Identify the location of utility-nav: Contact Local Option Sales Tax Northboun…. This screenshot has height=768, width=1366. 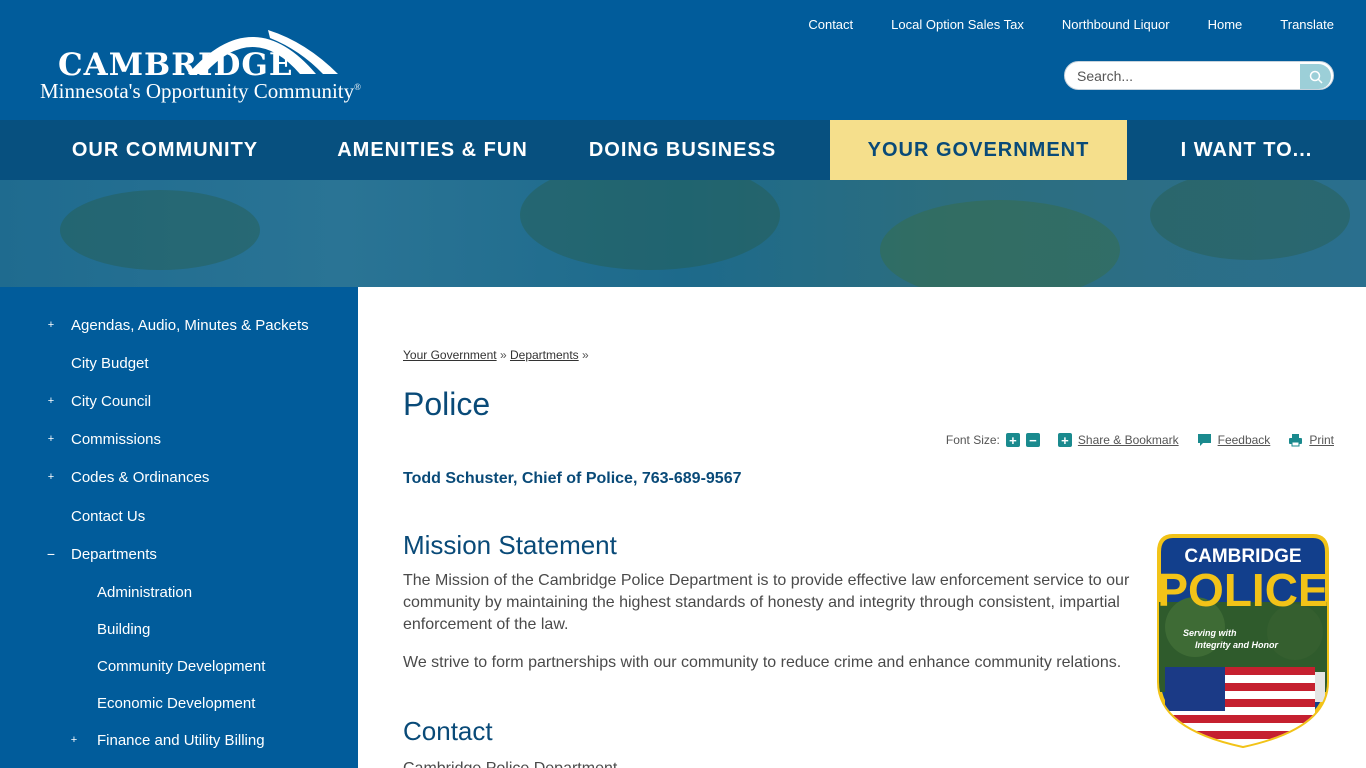
(1071, 24).